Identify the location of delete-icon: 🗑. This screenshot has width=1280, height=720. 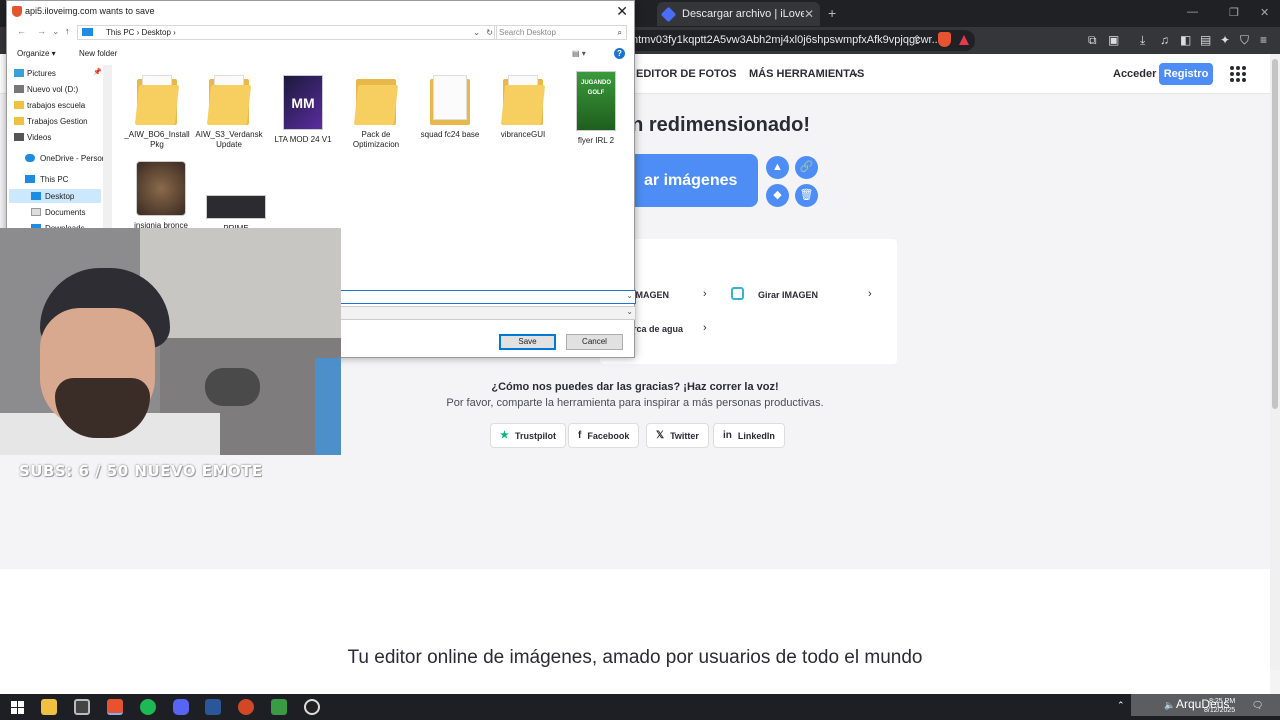
(806, 195).